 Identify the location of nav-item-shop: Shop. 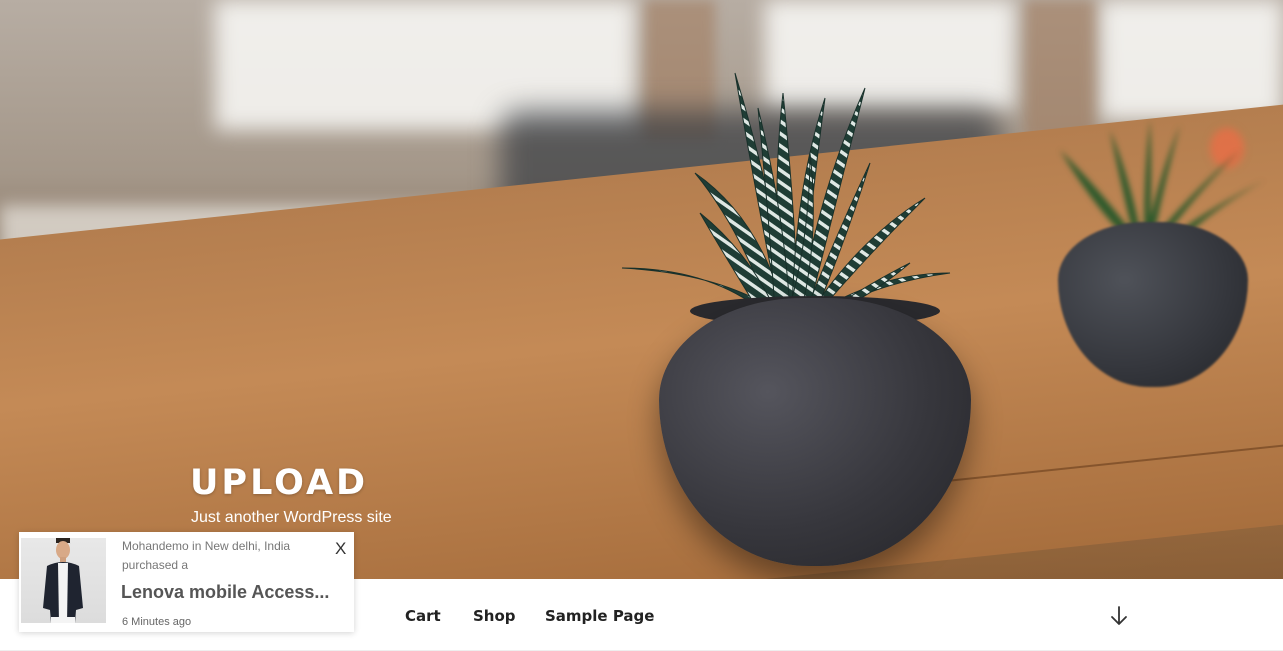
(494, 616).